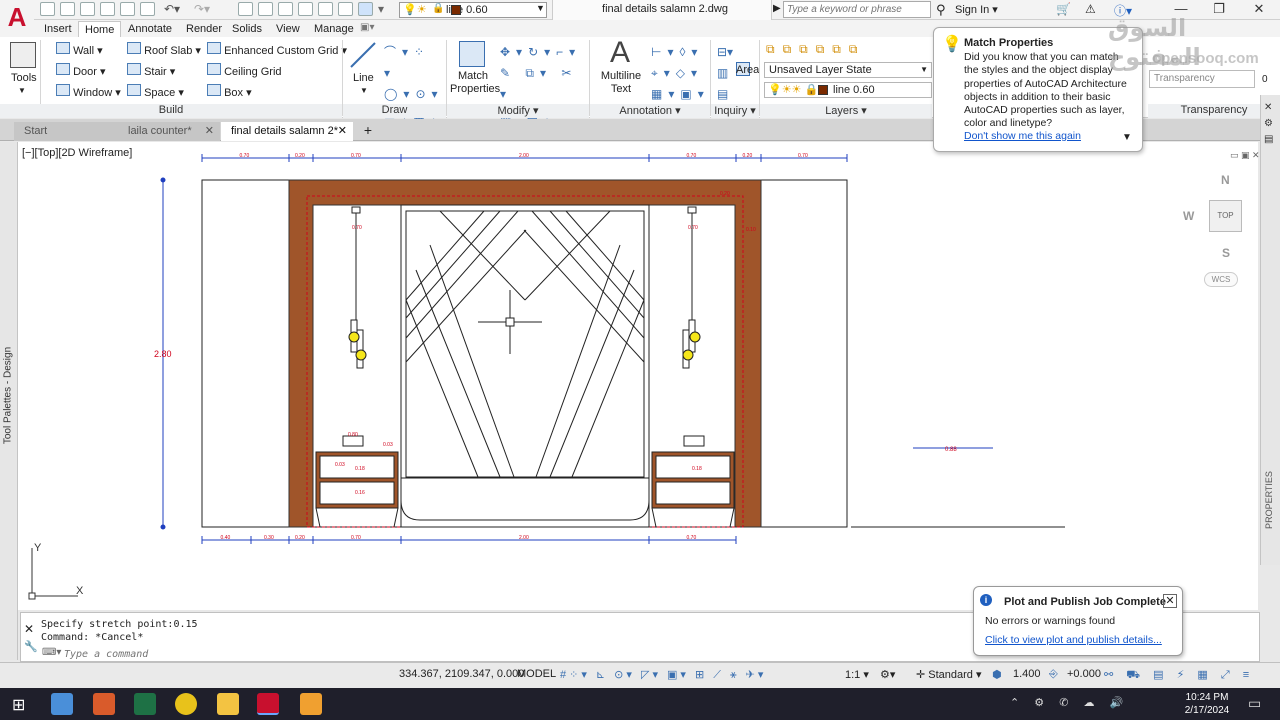 The height and width of the screenshot is (720, 1280). What do you see at coordinates (29, 629) in the screenshot?
I see `command-close-icon: ✕` at bounding box center [29, 629].